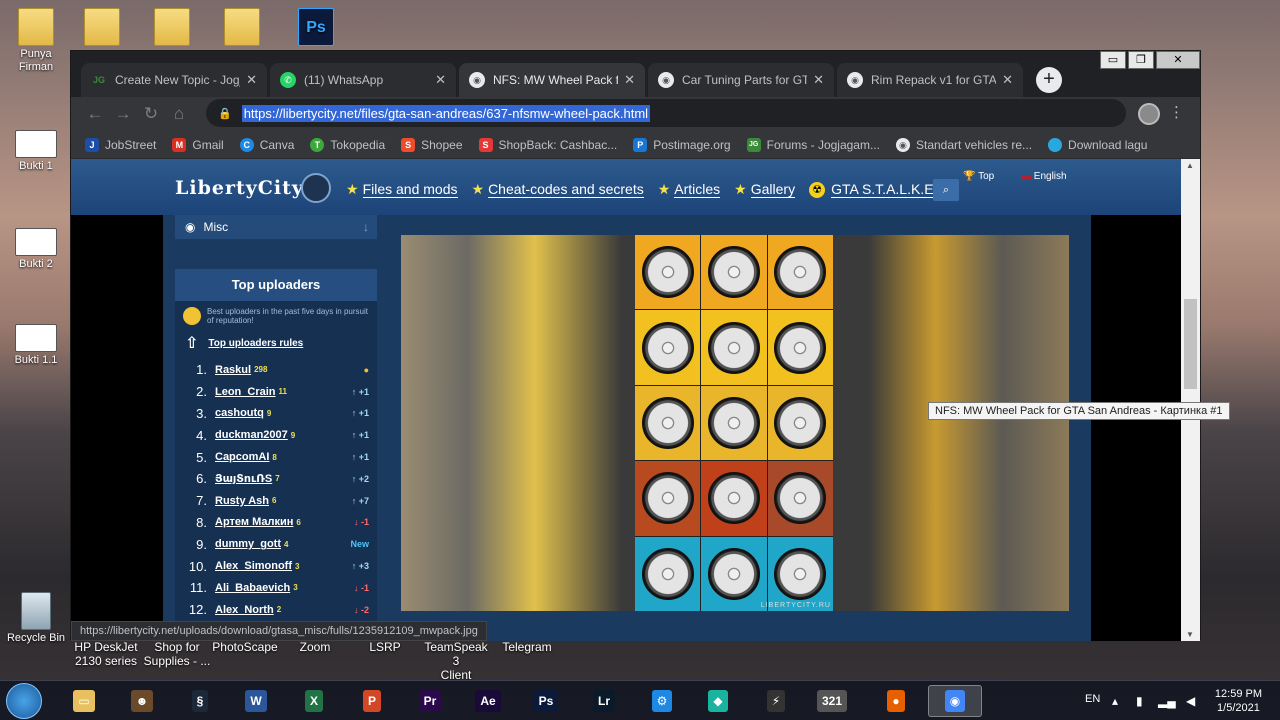 The width and height of the screenshot is (1280, 720). Describe the element at coordinates (151, 114) in the screenshot. I see `reload-icon: ↻` at that location.